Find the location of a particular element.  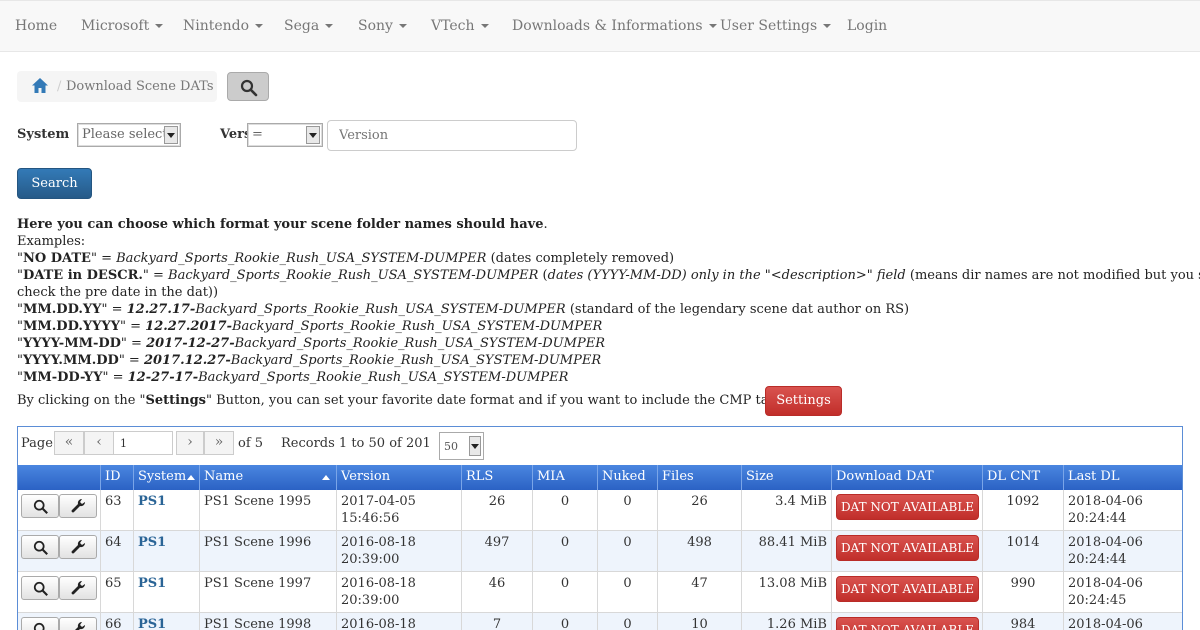

cell-system: PS1 is located at coordinates (166, 621).